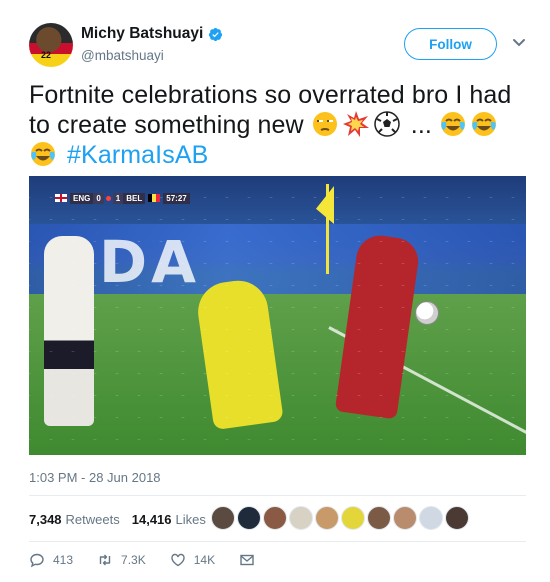 This screenshot has width=550, height=582. Describe the element at coordinates (158, 560) in the screenshot. I see `tweet-actions: 413 7.3K 14K` at that location.